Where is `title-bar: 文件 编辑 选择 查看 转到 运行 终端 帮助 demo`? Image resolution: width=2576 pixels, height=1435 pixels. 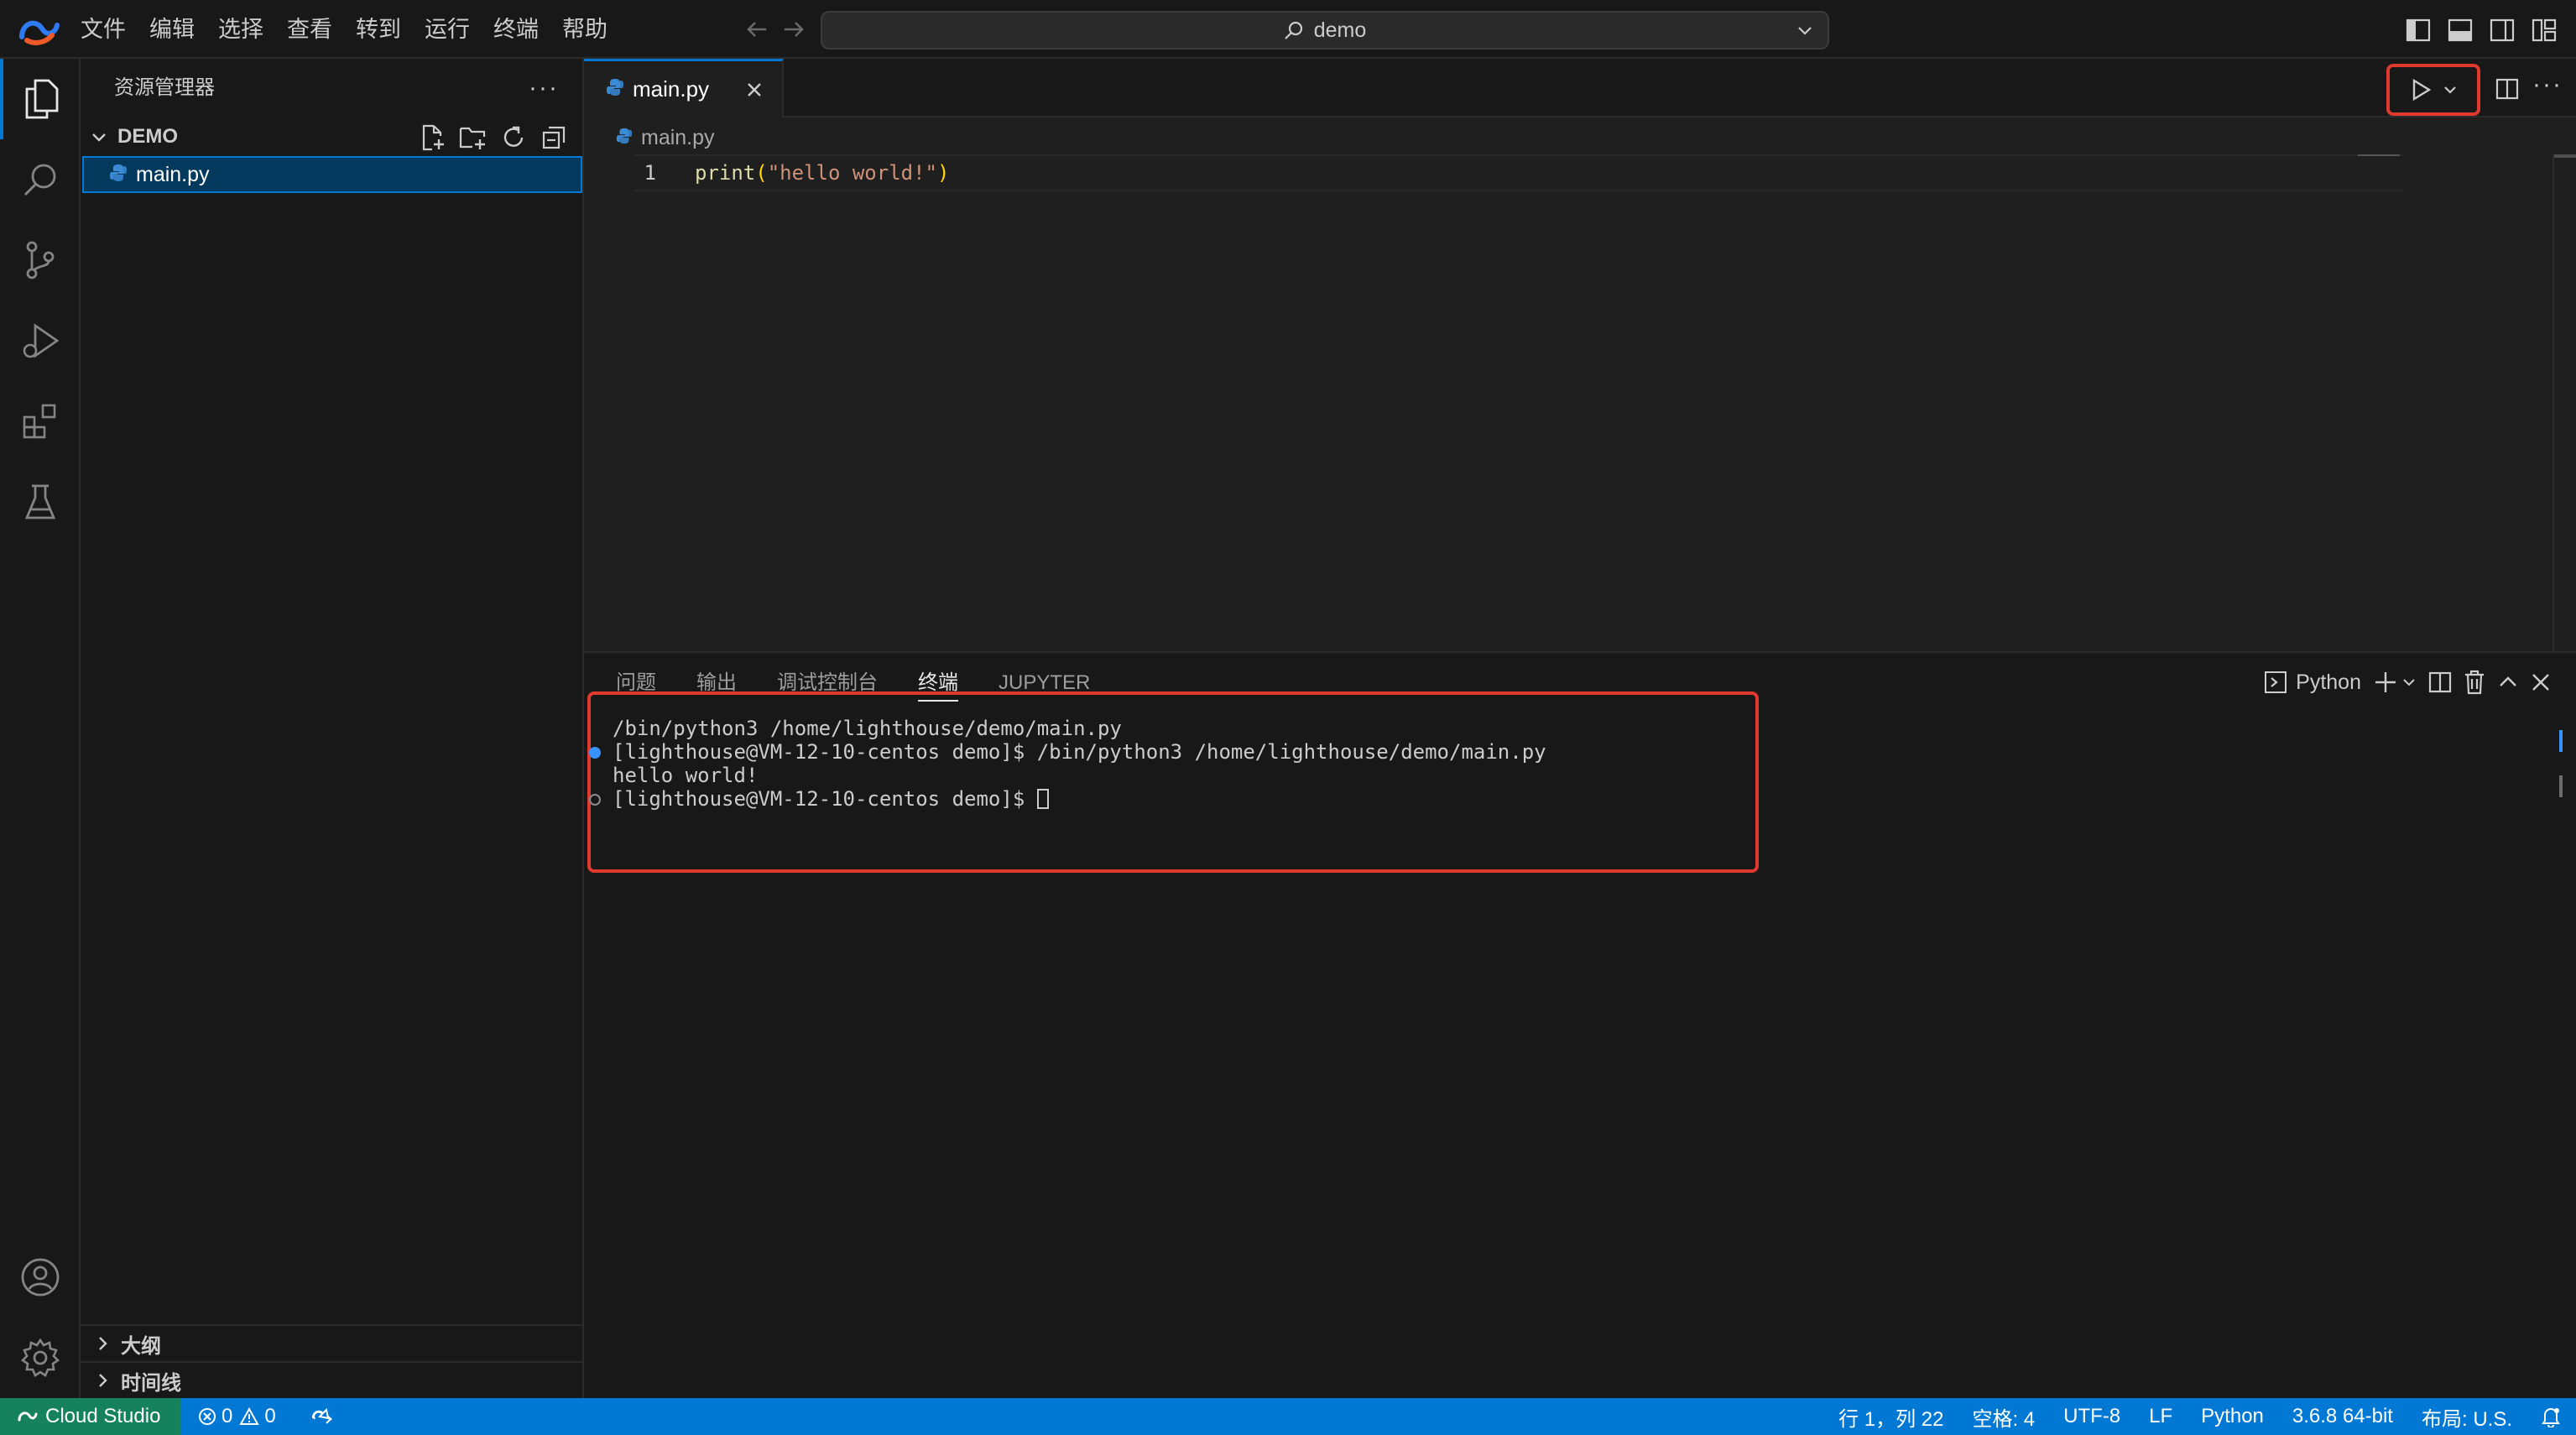 title-bar: 文件 编辑 选择 查看 转到 运行 终端 帮助 demo is located at coordinates (1288, 29).